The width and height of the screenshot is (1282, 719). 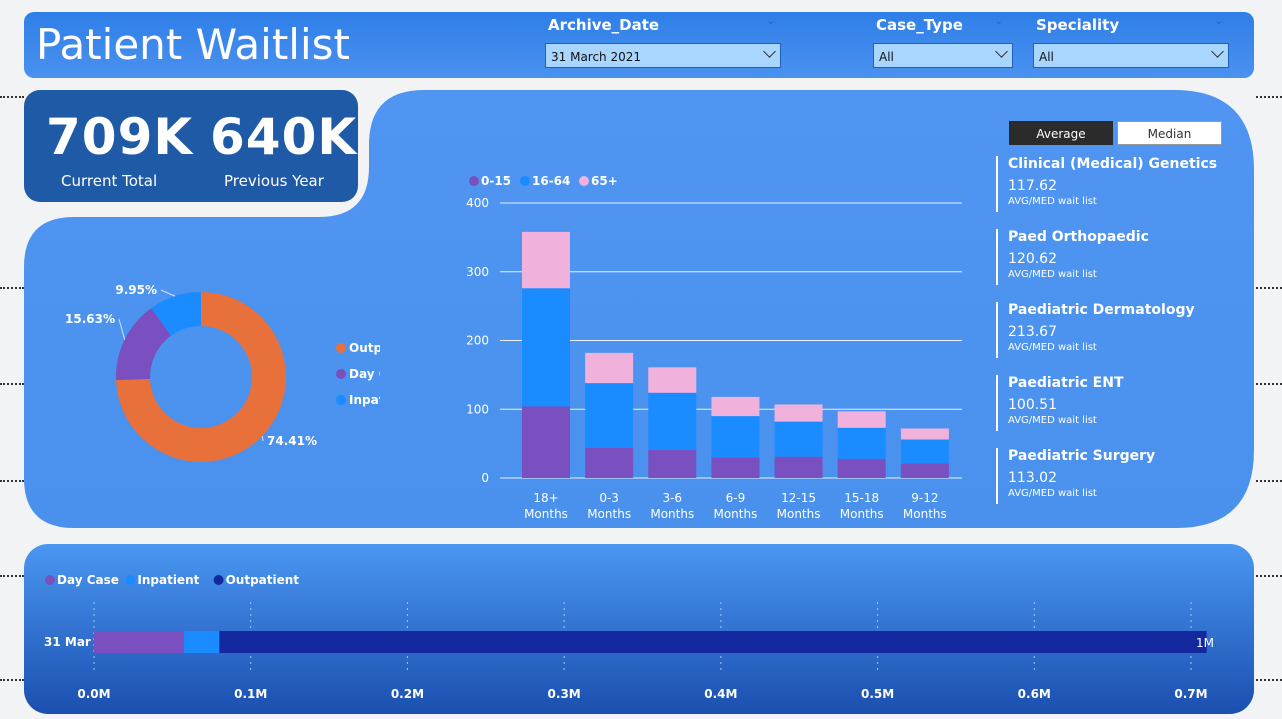 I want to click on case-type-value: All, so click(x=886, y=57).